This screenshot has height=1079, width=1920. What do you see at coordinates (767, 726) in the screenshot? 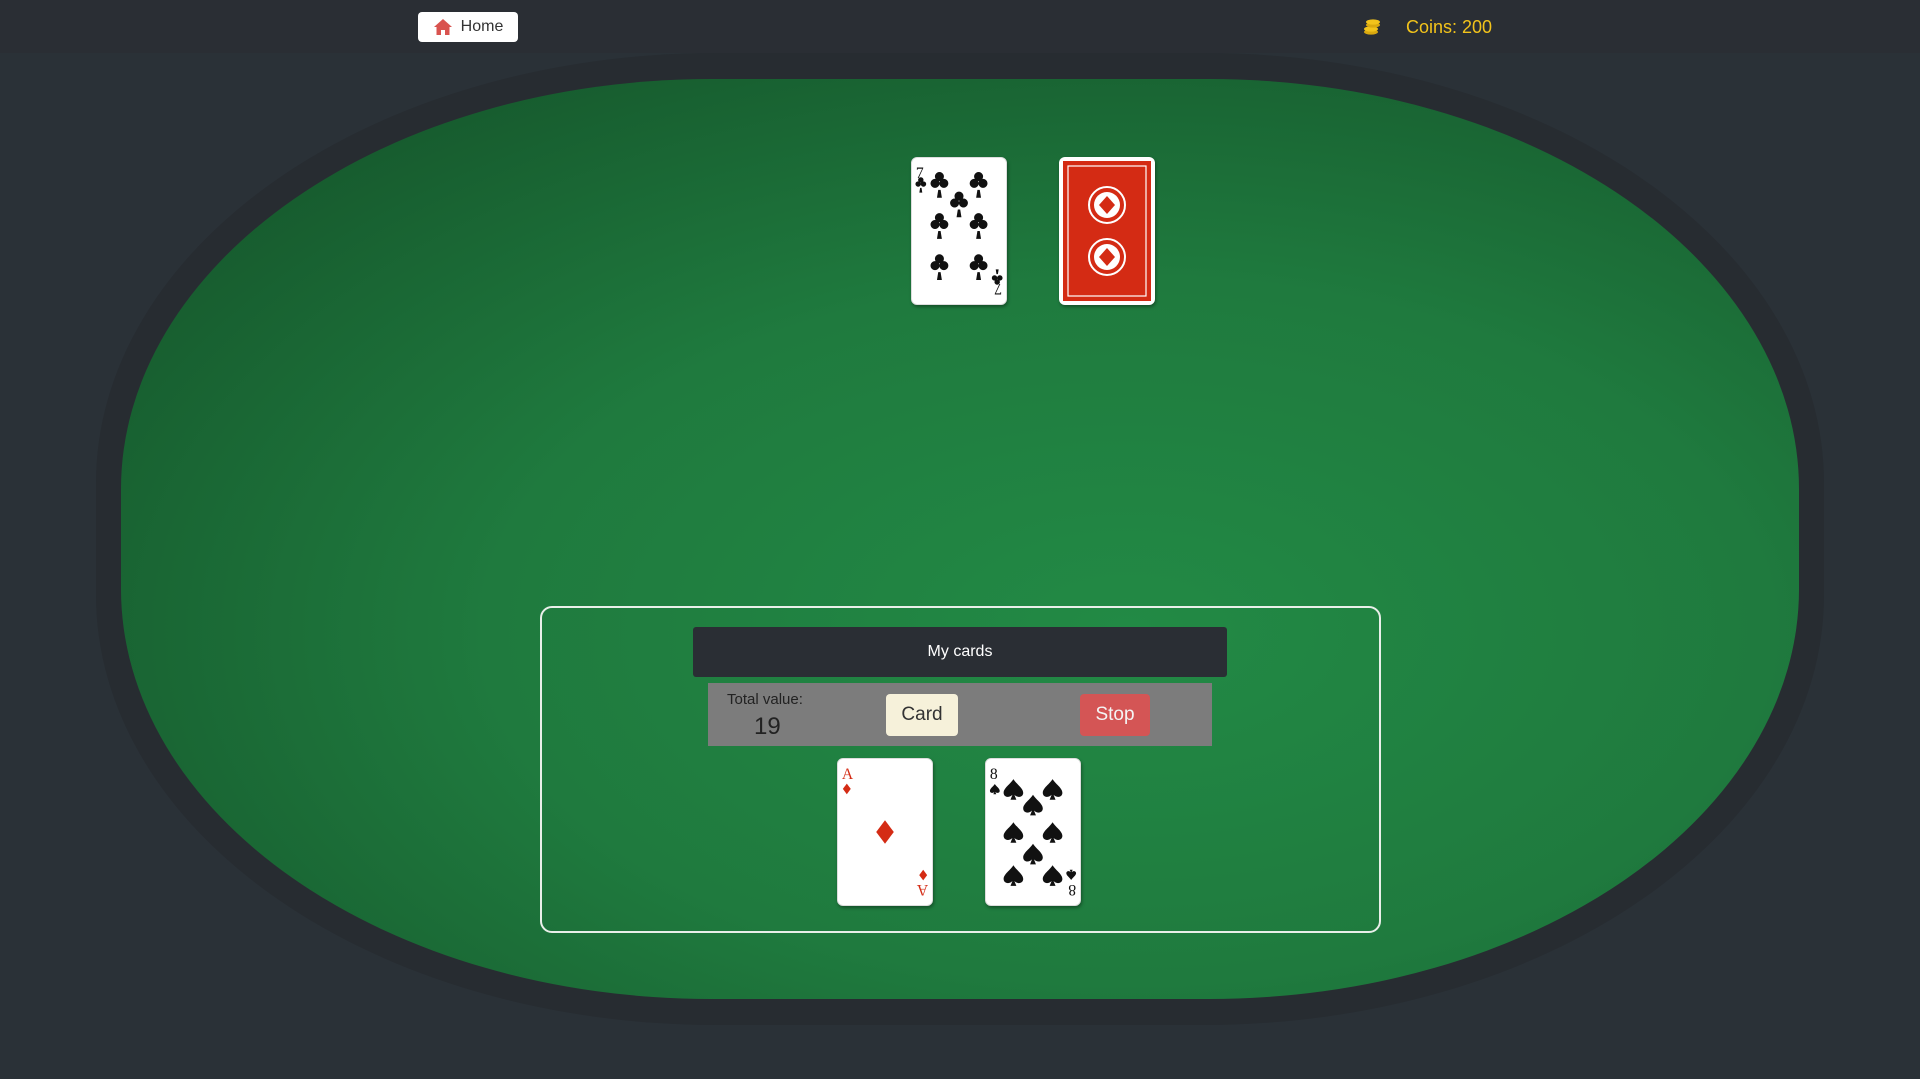
I see `total-value: 19` at bounding box center [767, 726].